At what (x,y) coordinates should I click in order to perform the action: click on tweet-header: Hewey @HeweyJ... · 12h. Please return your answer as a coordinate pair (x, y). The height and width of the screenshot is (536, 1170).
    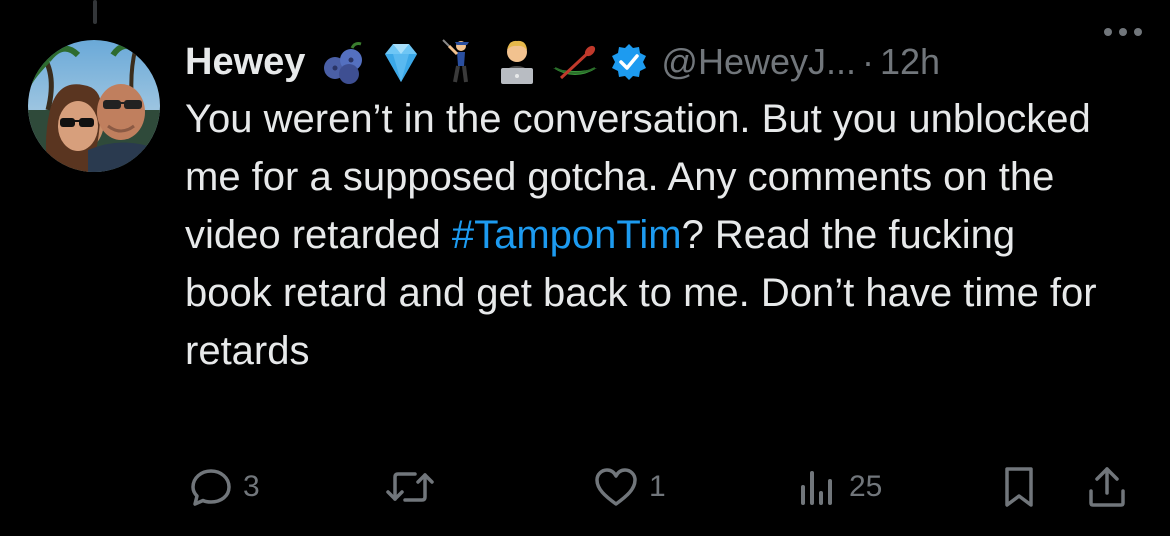
    Looking at the image, I should click on (665, 62).